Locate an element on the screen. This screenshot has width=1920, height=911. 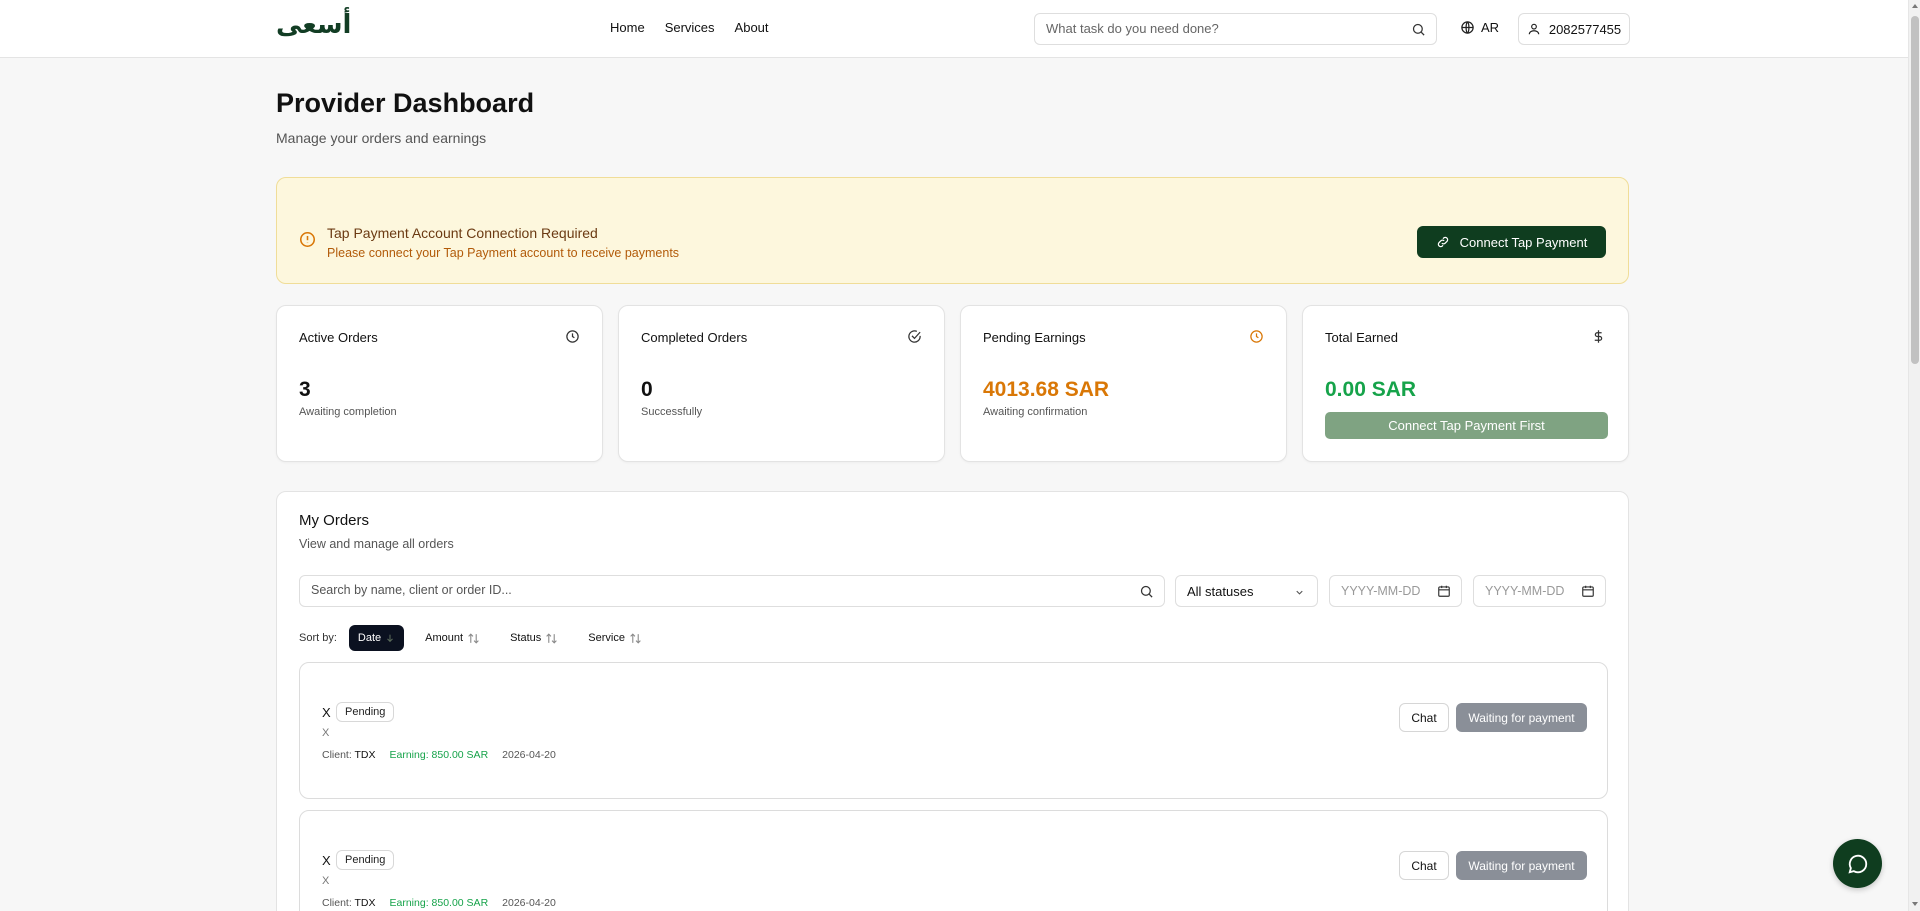
sort-bar: Sort by: Date Amount Status Service is located at coordinates (475, 638).